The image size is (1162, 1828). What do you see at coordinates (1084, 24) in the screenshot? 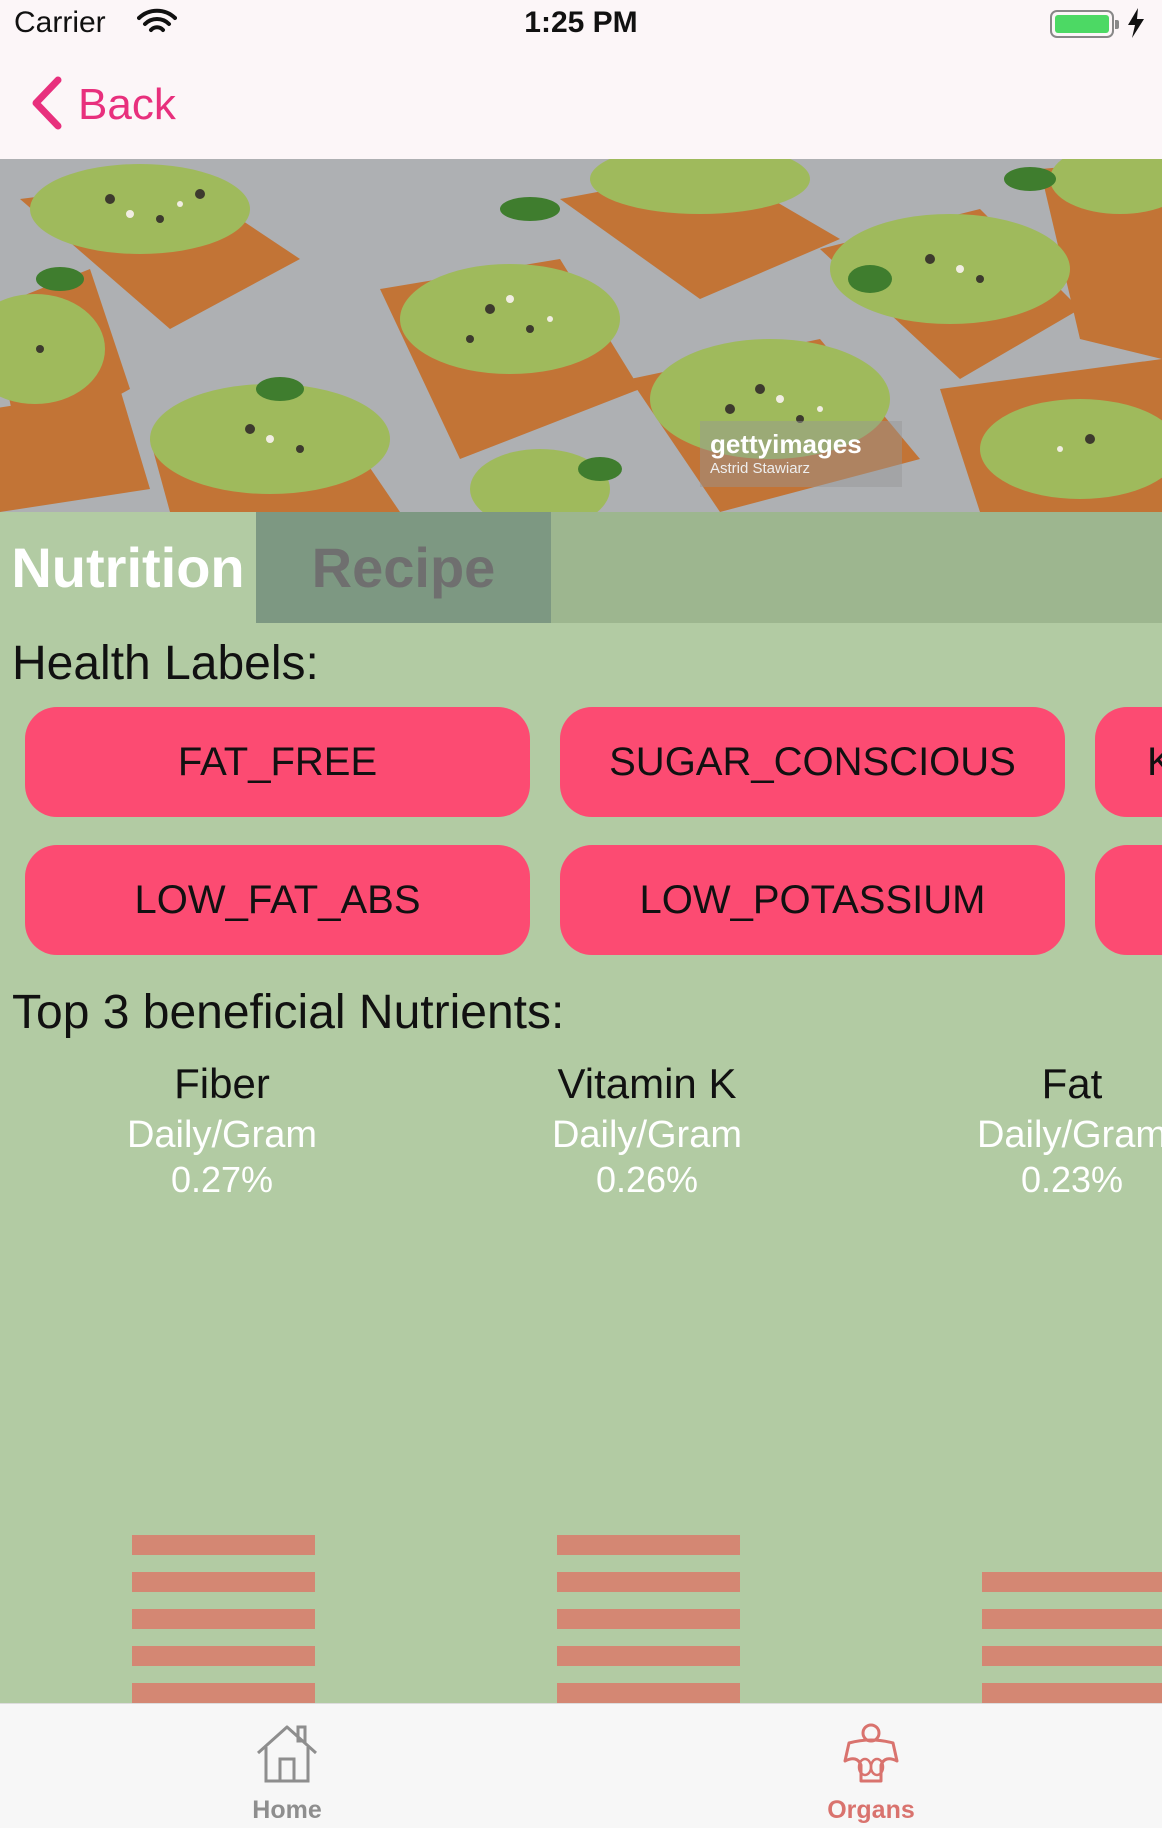
I see `battery-icon` at bounding box center [1084, 24].